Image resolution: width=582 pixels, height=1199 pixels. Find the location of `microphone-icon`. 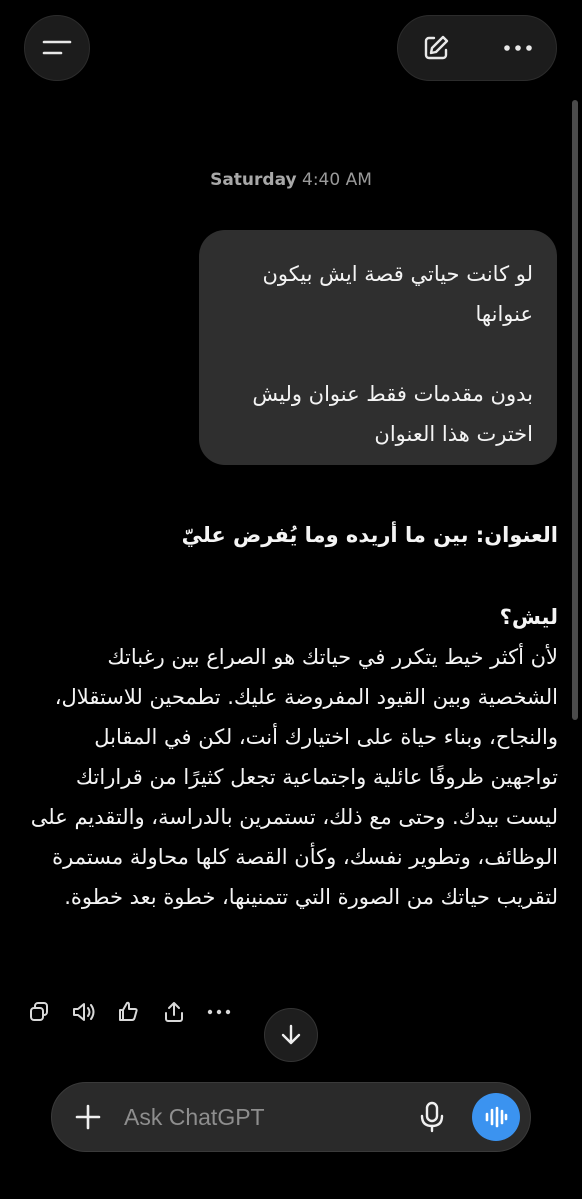

microphone-icon is located at coordinates (432, 1117).